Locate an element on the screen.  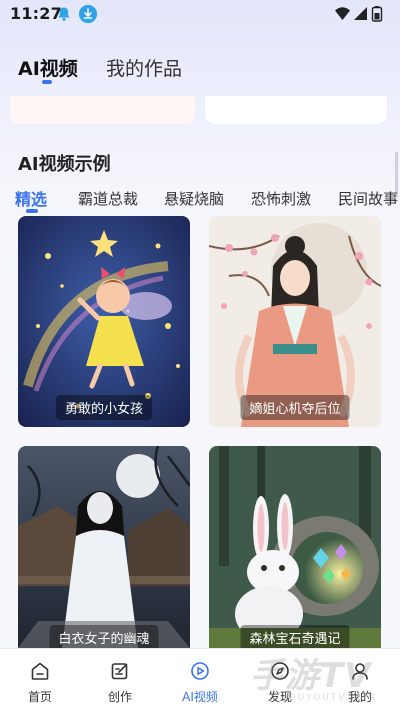
nav-label: 我的 is located at coordinates (359, 697).